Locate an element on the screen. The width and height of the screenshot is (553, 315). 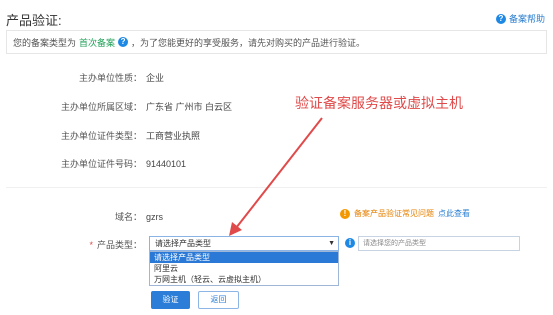
back-button: 返回 is located at coordinates (218, 300).